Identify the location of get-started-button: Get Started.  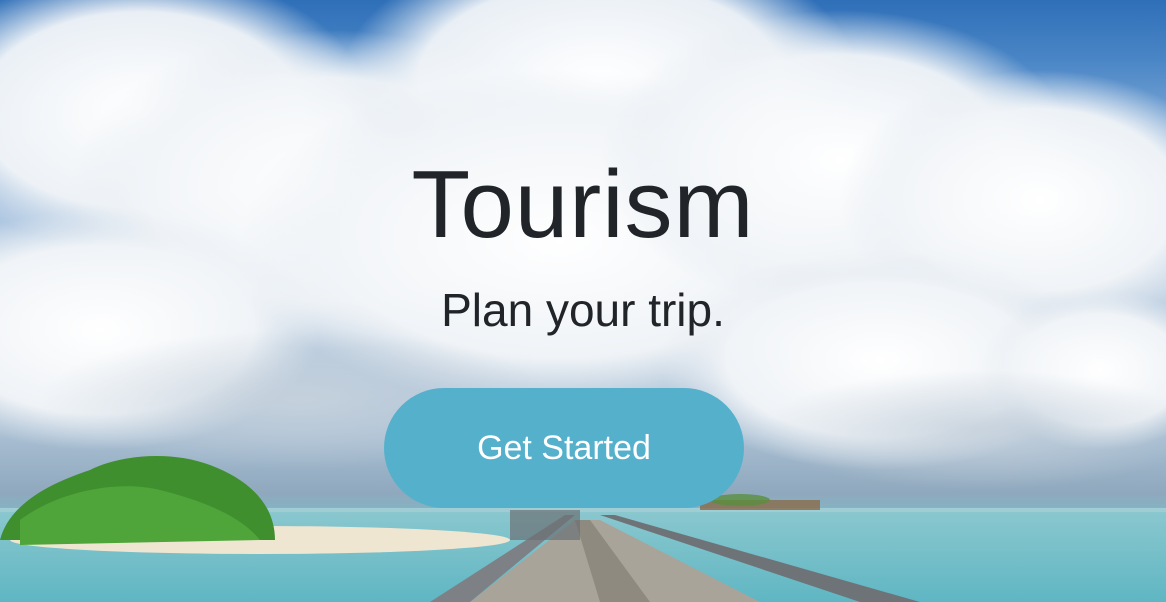
(564, 448).